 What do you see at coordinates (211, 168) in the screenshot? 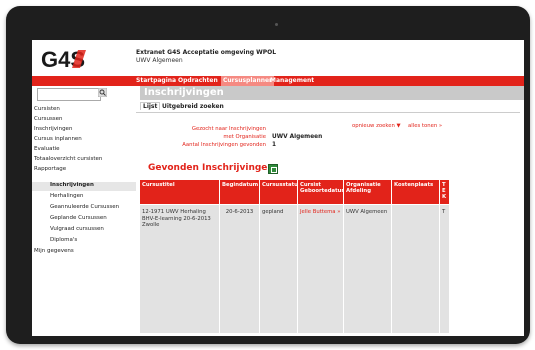
I see `results-title: Gevonden Inschrijvingen` at bounding box center [211, 168].